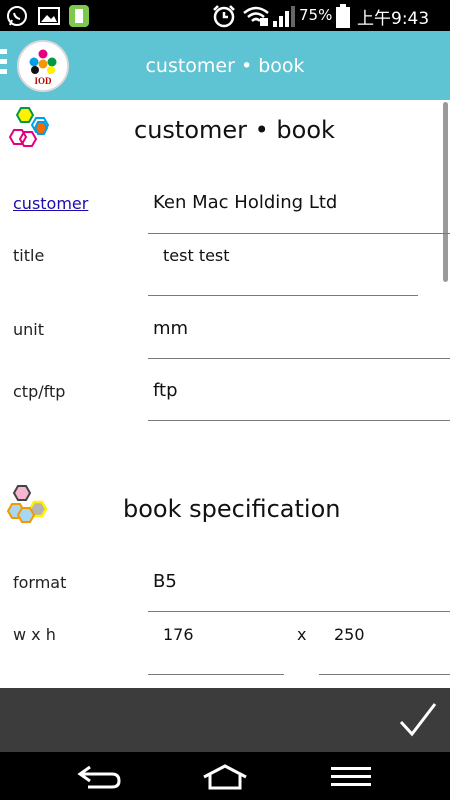 This screenshot has height=800, width=450. I want to click on status-bar: 75% 上午9:43, so click(225, 15).